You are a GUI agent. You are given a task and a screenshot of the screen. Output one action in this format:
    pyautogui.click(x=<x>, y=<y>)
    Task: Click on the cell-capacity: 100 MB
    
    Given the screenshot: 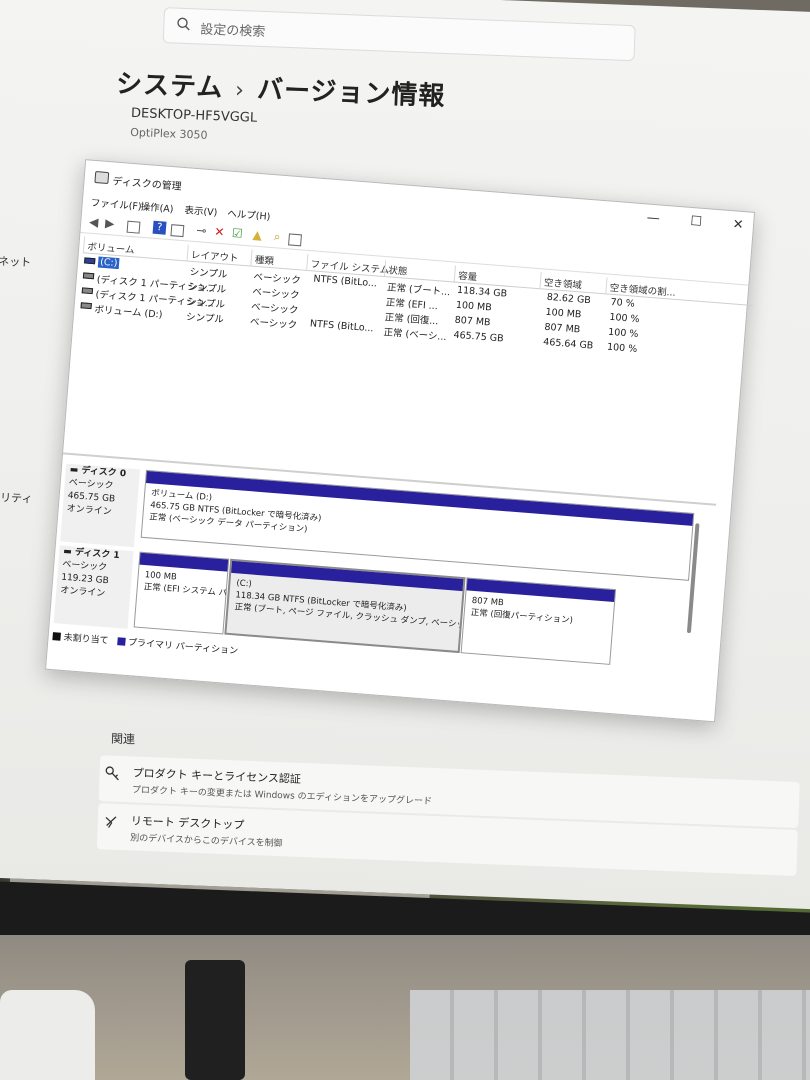 What is the action you would take?
    pyautogui.click(x=474, y=306)
    